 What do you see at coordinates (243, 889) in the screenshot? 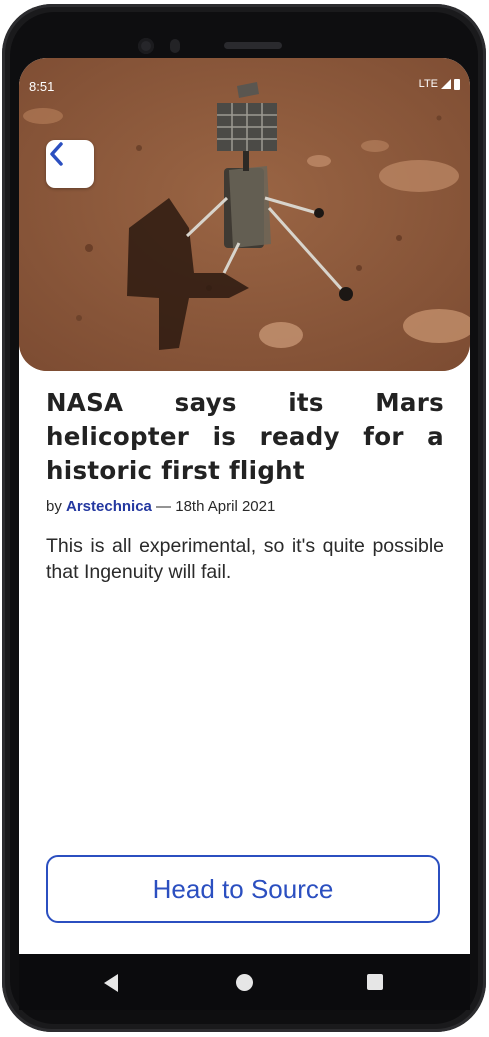
I see `head-to-source-button: Head to Source` at bounding box center [243, 889].